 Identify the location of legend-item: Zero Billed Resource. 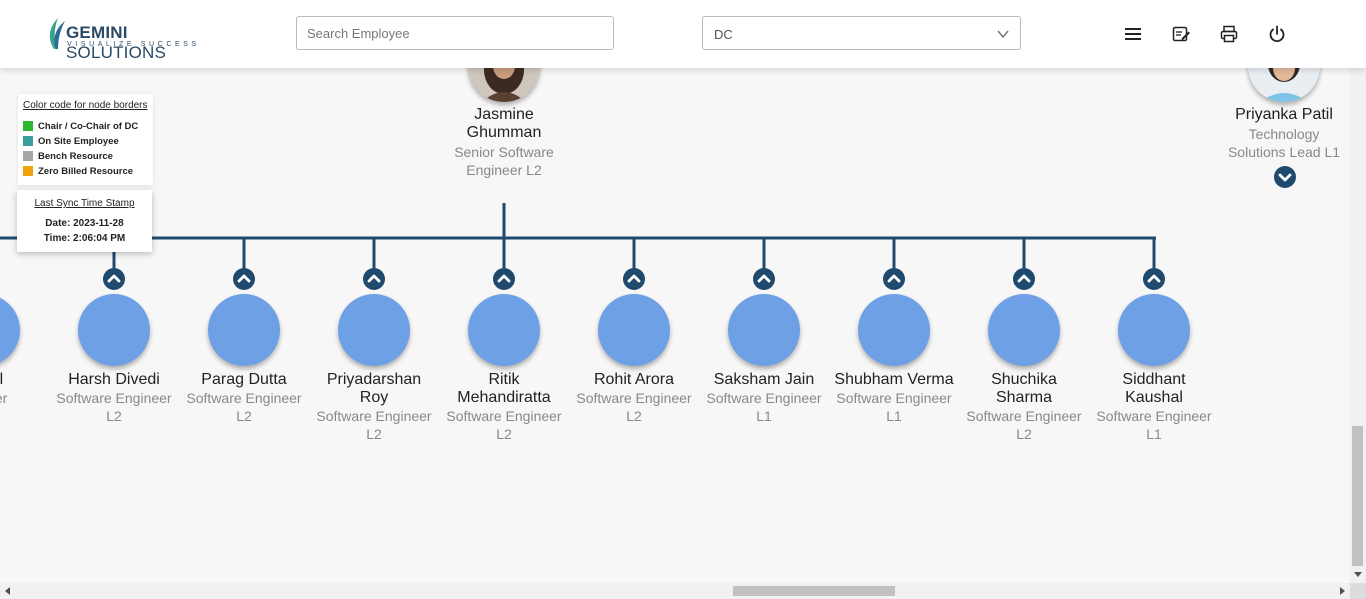
(78, 171).